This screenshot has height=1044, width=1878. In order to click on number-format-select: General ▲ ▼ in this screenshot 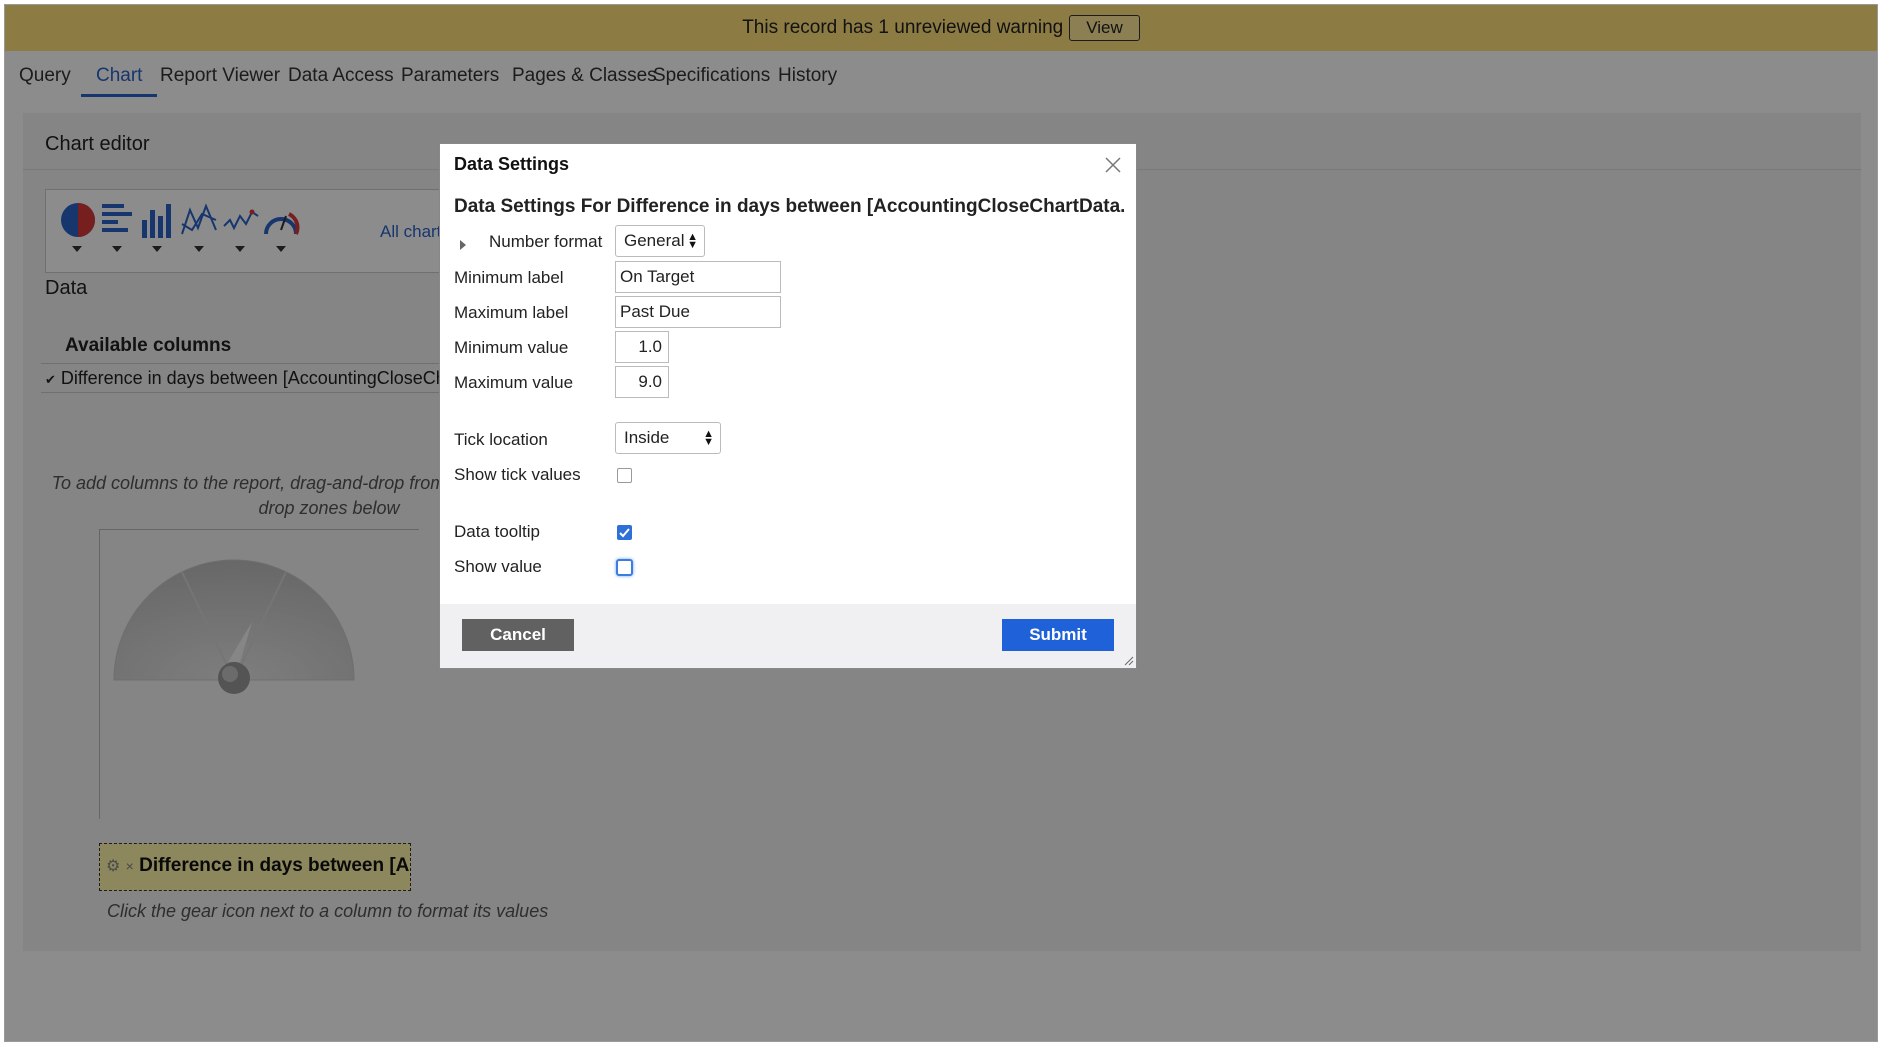, I will do `click(660, 241)`.